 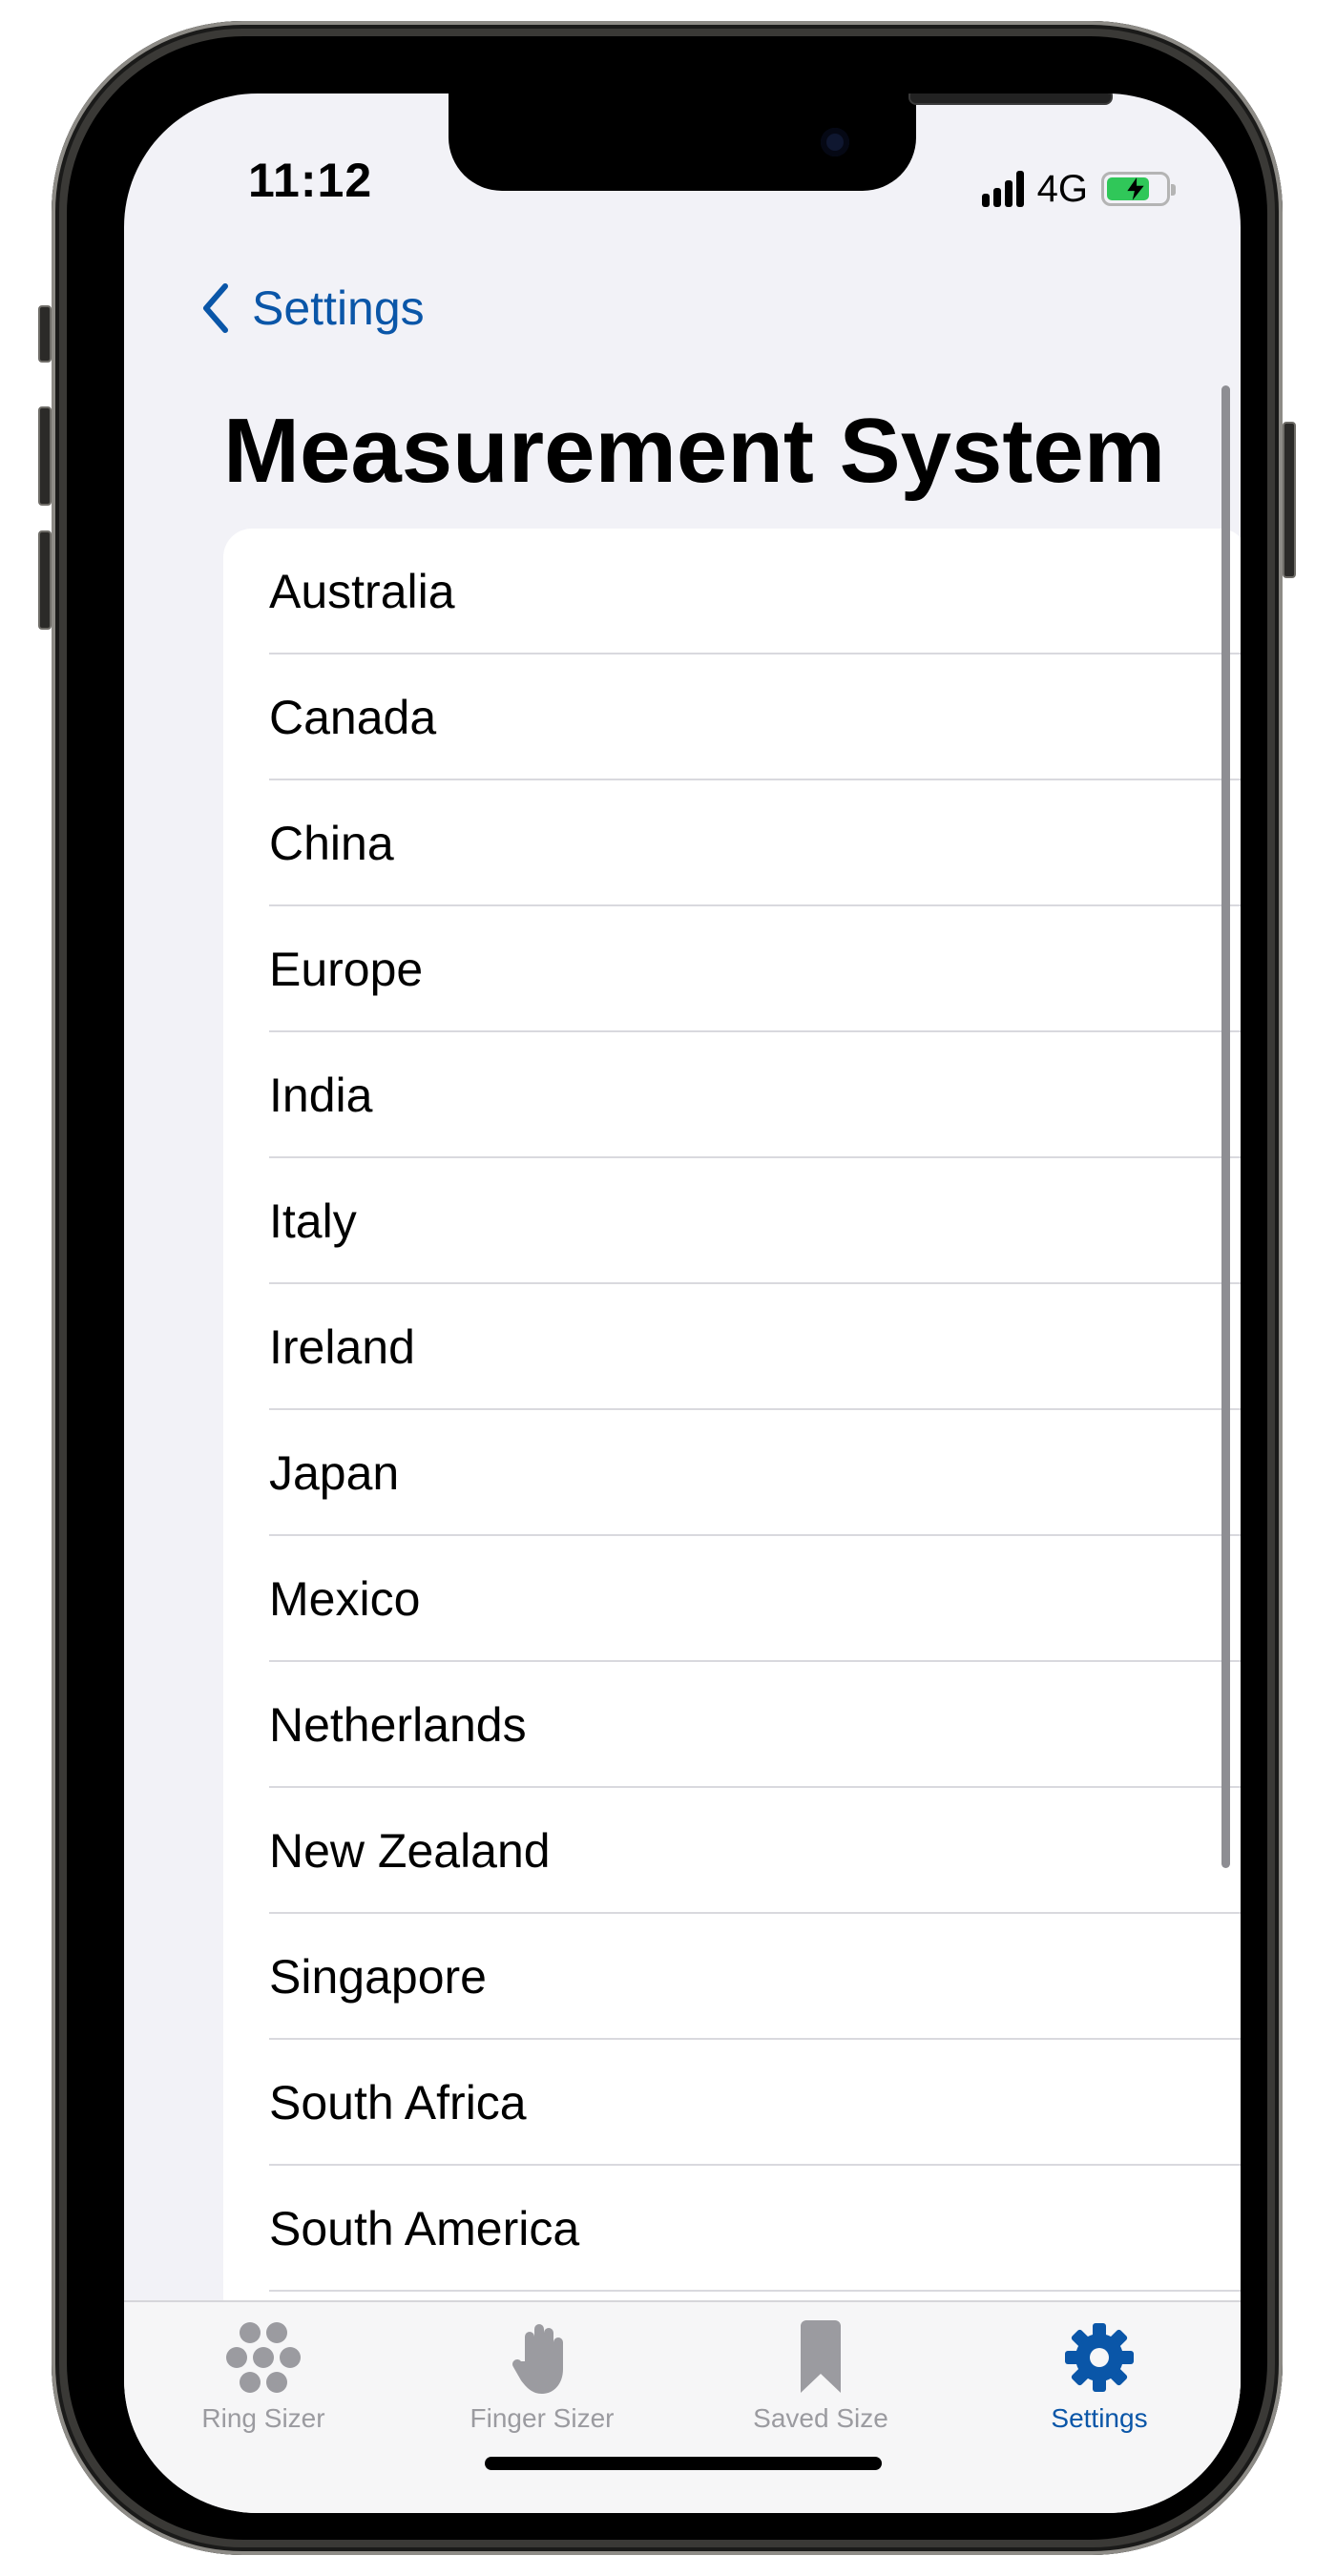 I want to click on list-item-label: India, so click(x=321, y=1095).